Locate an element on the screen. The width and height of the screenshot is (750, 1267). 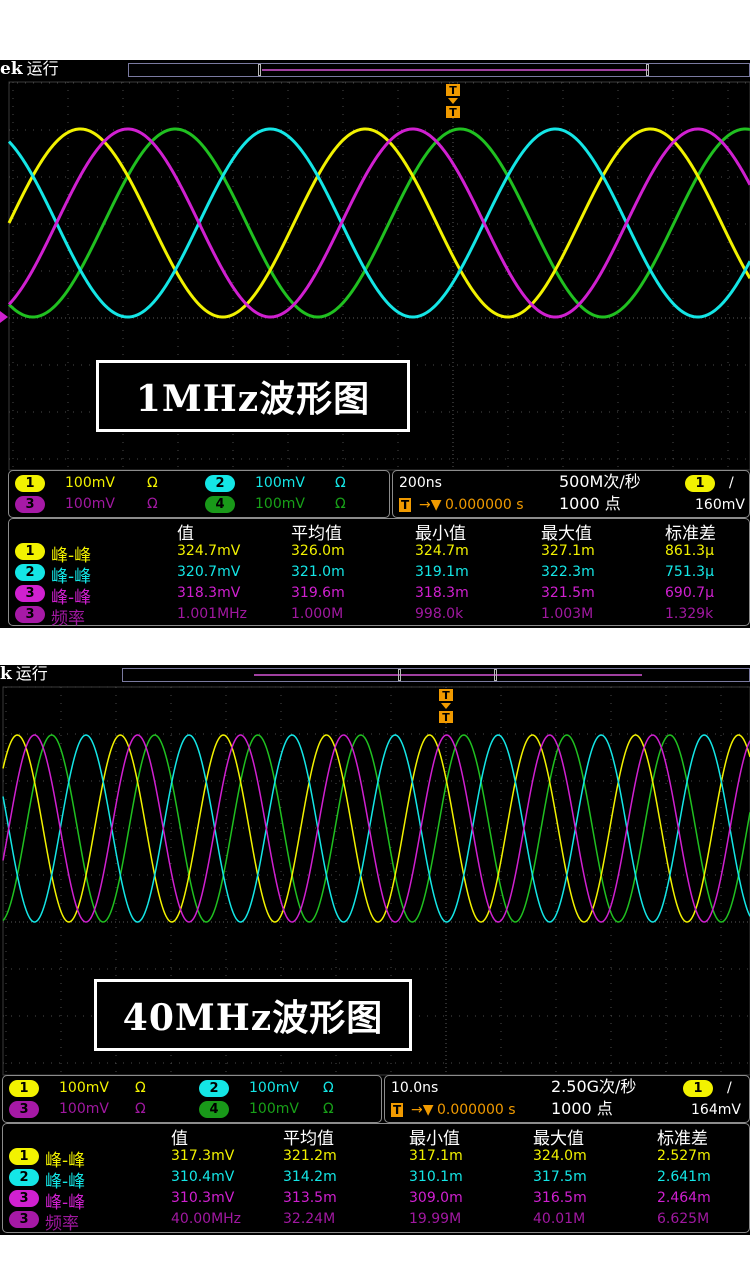
row-max: 1.003M is located at coordinates (567, 614).